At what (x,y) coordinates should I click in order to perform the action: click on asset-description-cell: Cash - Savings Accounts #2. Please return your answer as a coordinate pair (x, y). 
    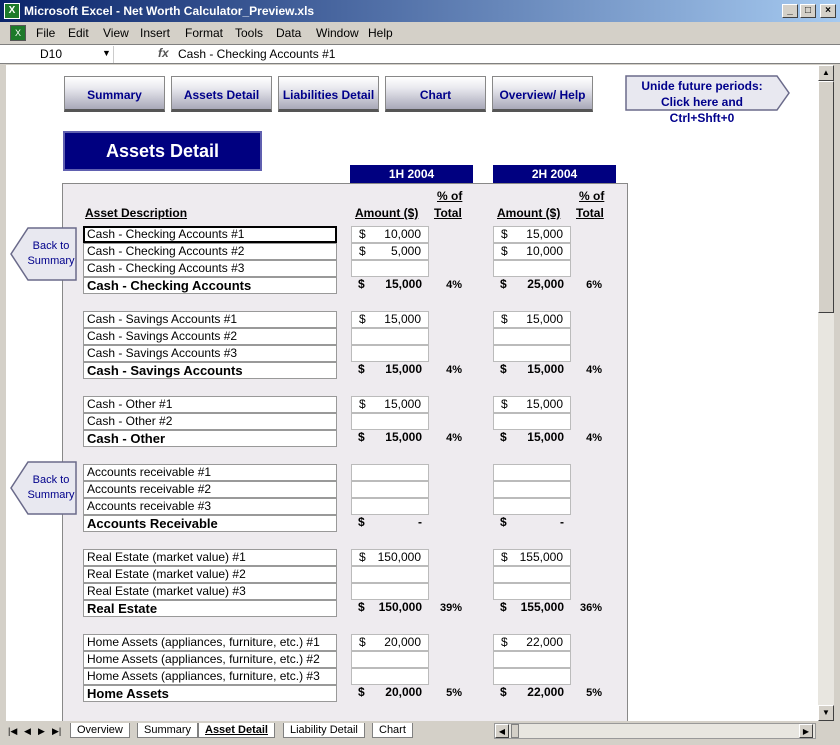
    Looking at the image, I should click on (210, 336).